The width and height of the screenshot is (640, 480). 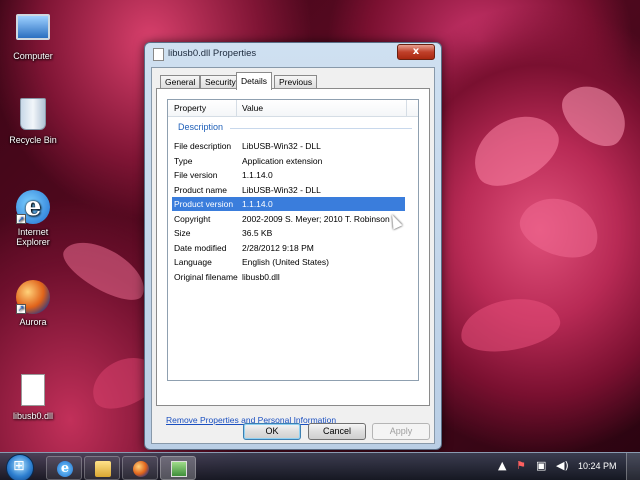 I want to click on desktop-icon-recycle-bin: Recycle Bin, so click(x=33, y=121).